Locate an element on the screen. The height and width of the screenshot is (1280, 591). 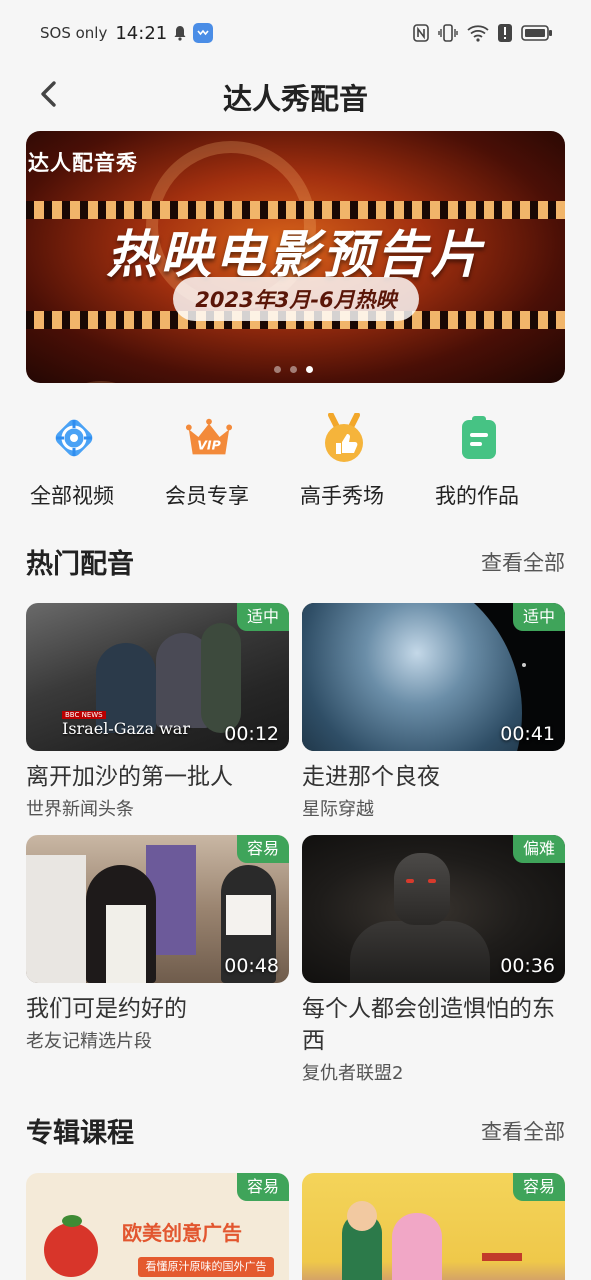
page-title: 达人秀配音 is located at coordinates (295, 99).